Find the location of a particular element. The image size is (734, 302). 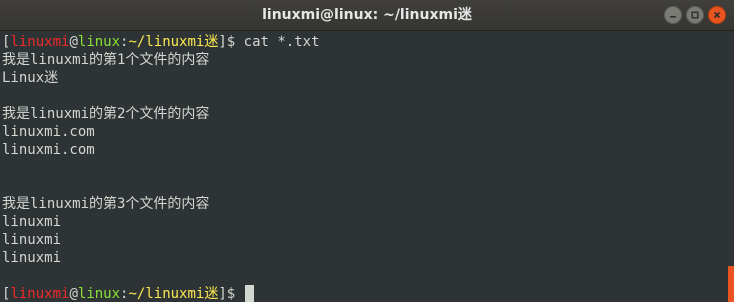

window-controls is located at coordinates (695, 15).